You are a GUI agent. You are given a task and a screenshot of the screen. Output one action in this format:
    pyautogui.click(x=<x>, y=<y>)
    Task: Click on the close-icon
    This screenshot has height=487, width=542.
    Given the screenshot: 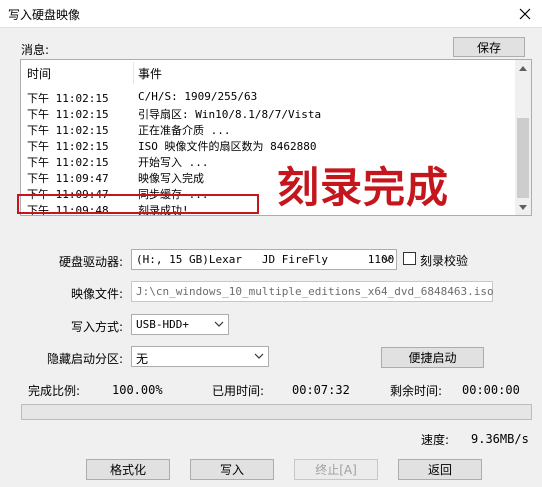 What is the action you would take?
    pyautogui.click(x=525, y=14)
    